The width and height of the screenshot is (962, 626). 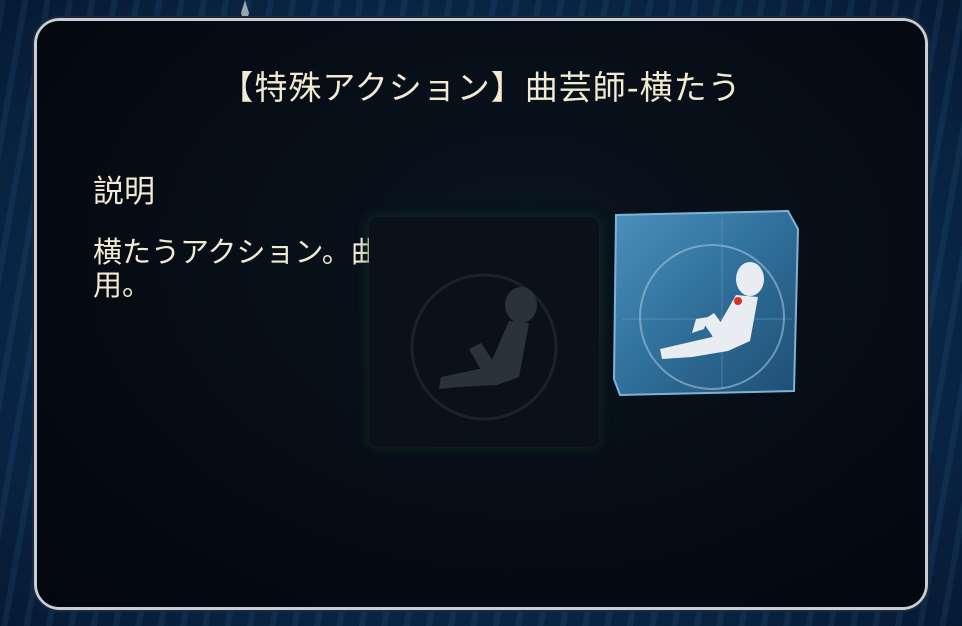 I want to click on description-heading: 説明, so click(x=124, y=192).